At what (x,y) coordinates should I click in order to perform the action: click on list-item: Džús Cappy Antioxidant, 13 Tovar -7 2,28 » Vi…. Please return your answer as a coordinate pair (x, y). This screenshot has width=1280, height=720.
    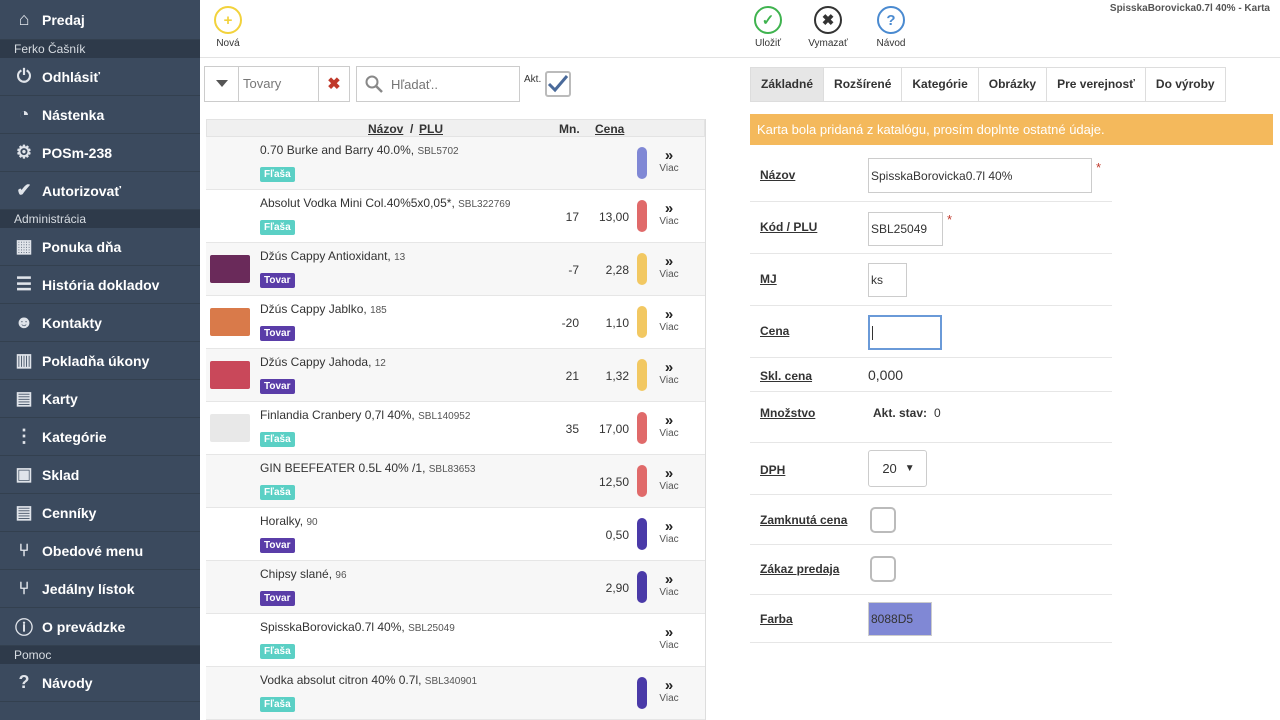
    Looking at the image, I should click on (455, 269).